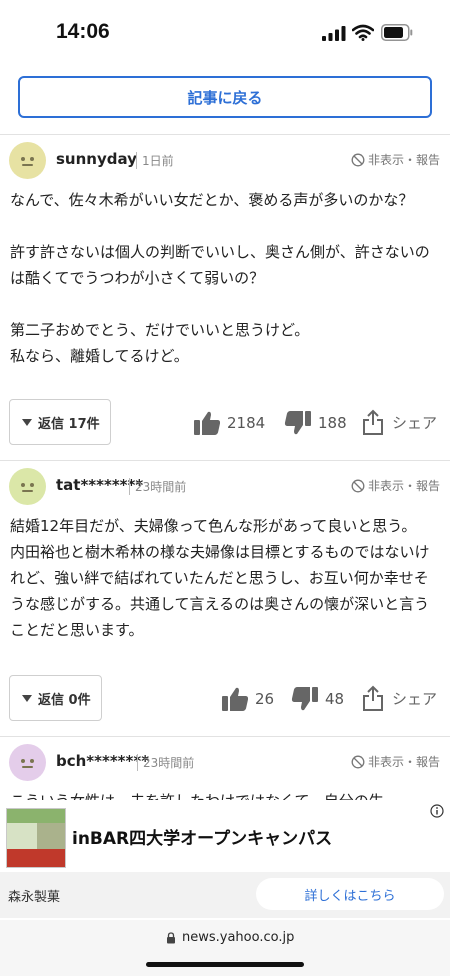 This screenshot has height=976, width=450. I want to click on ad-info-icon, so click(437, 811).